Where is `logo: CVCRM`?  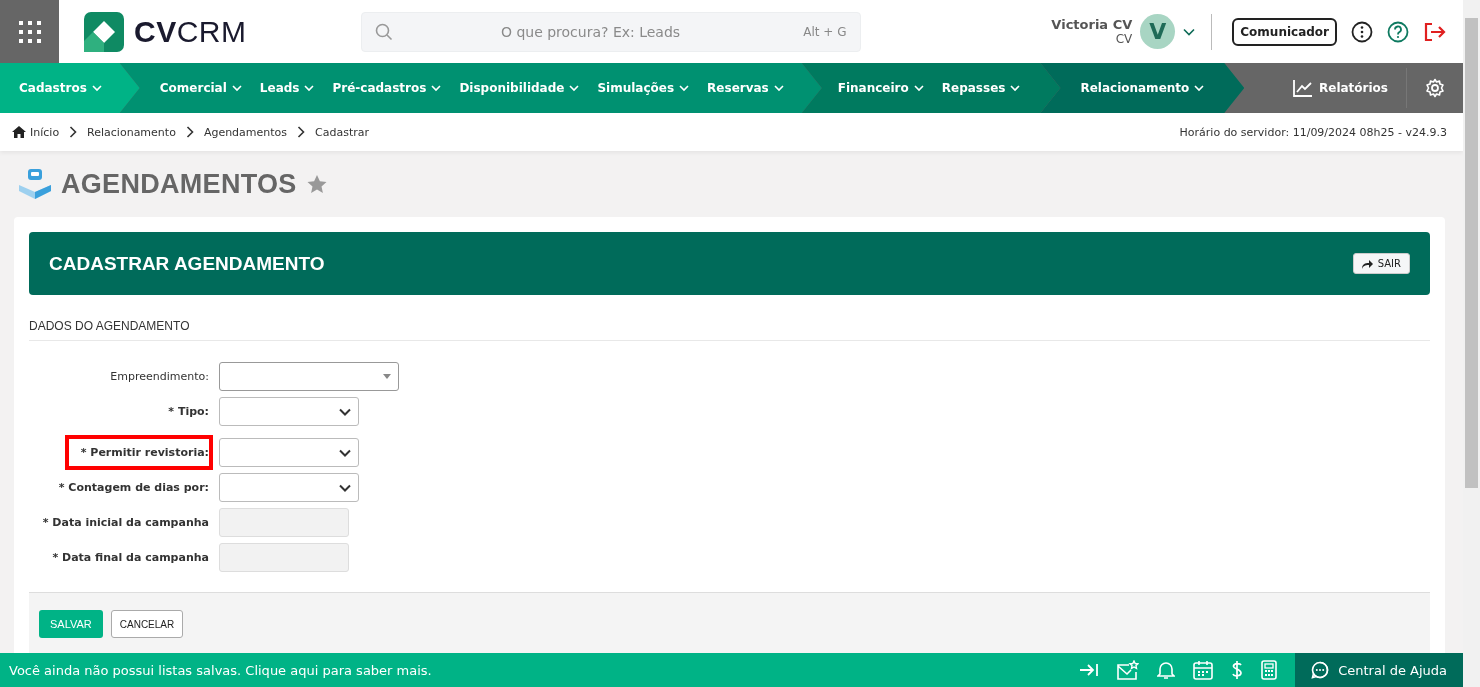 logo: CVCRM is located at coordinates (165, 31).